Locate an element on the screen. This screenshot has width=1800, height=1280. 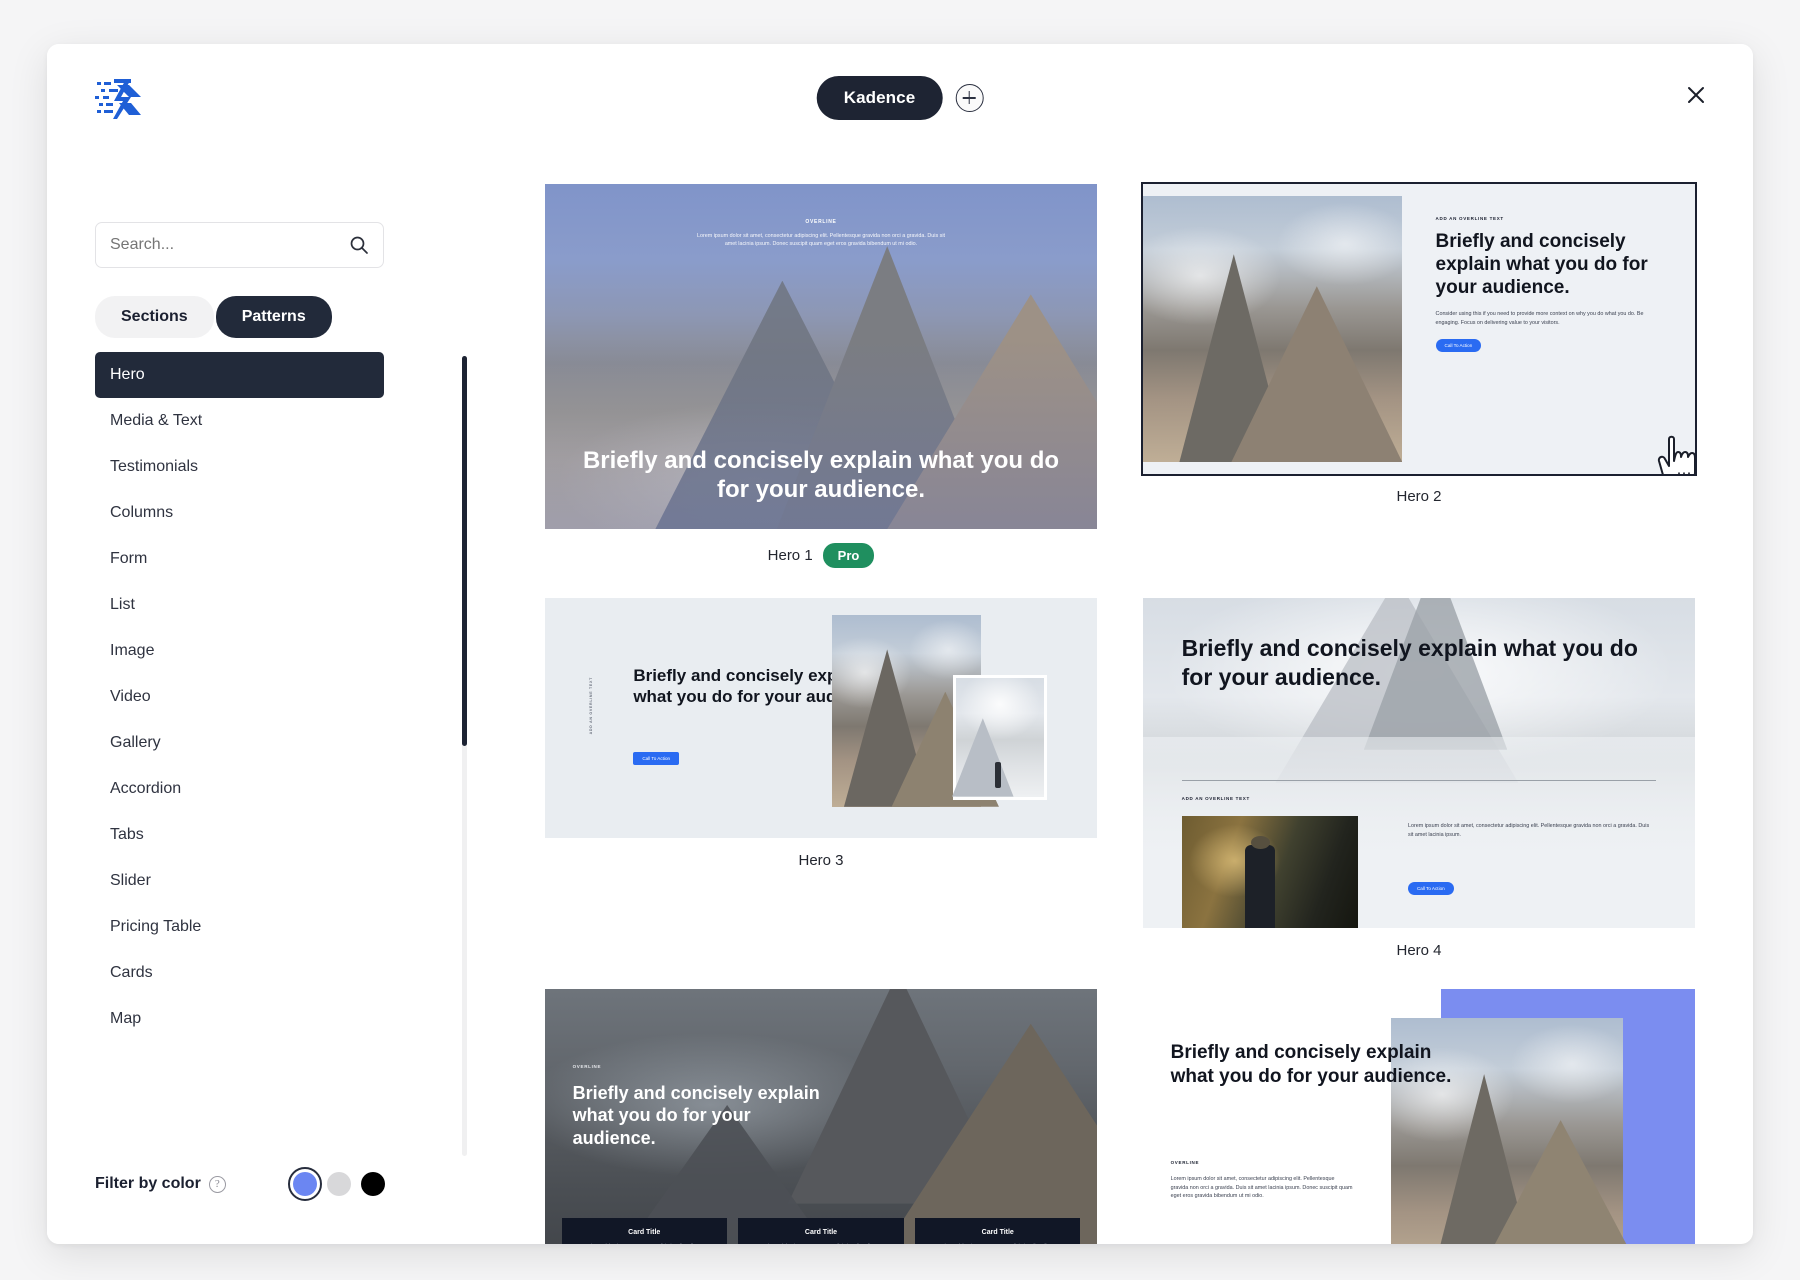
pro-badge: Pro is located at coordinates (848, 555).